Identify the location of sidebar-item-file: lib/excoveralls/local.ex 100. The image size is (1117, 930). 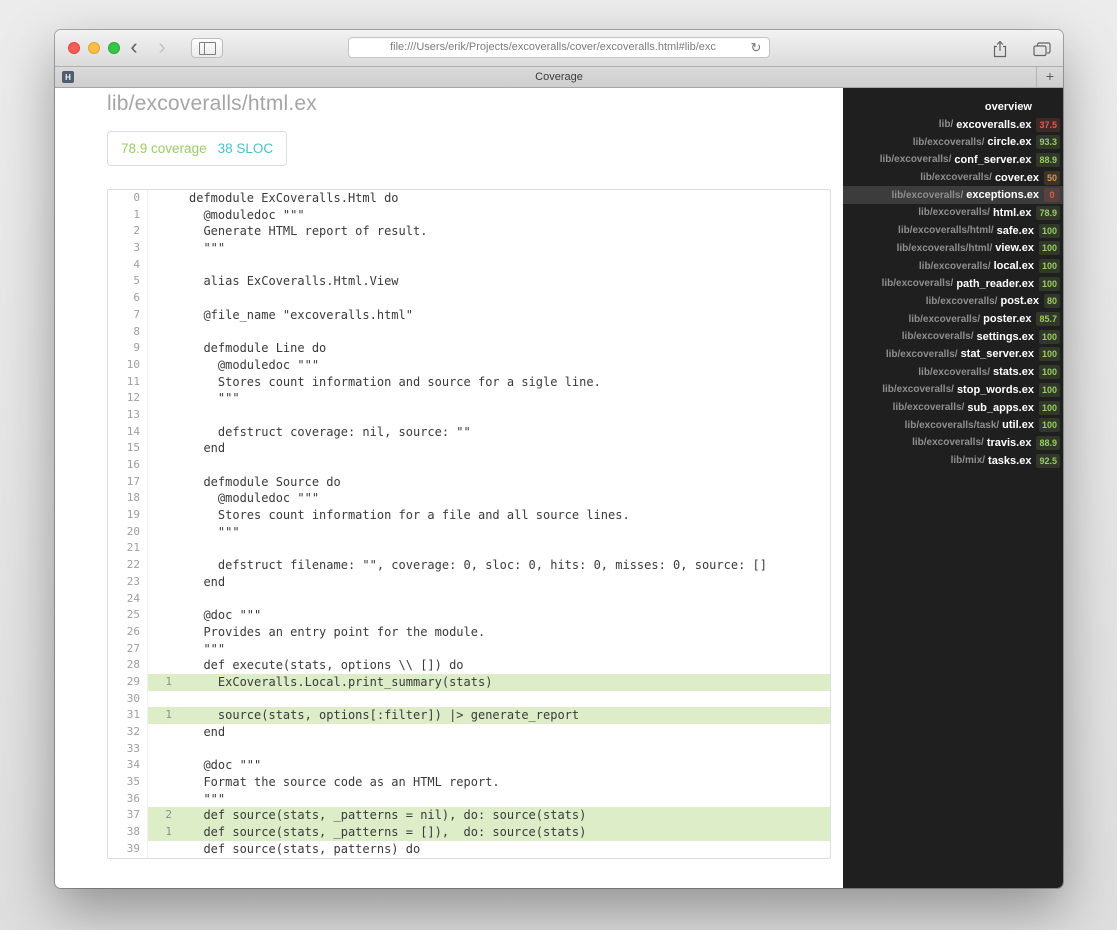
(953, 266).